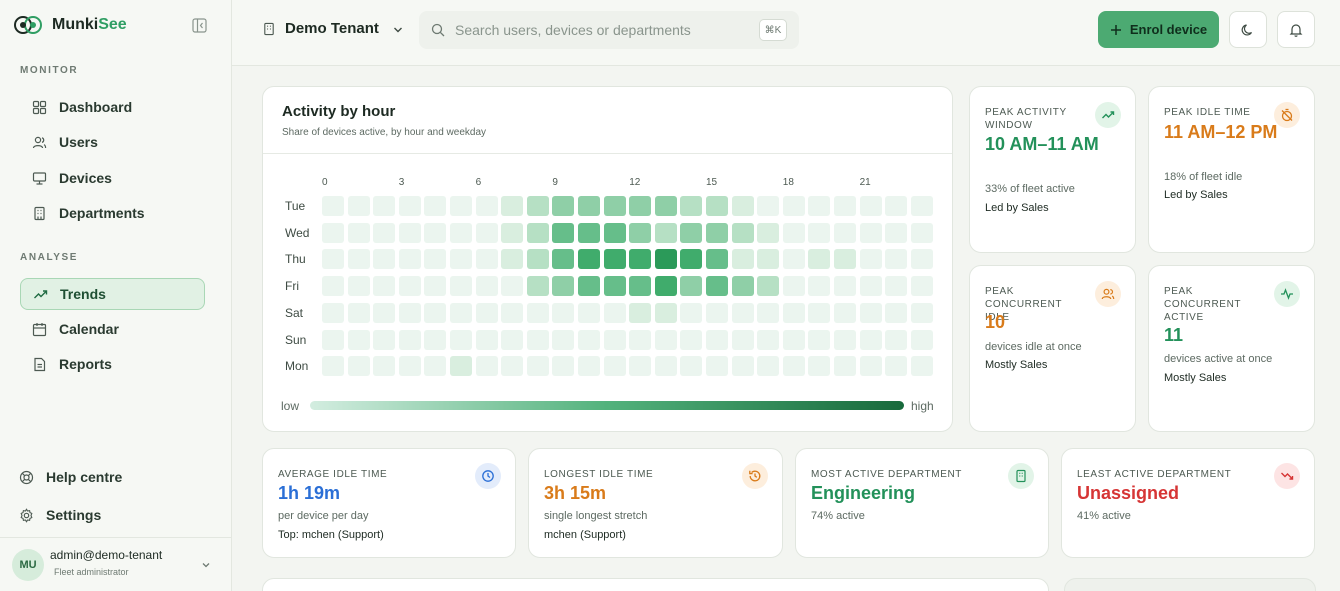  Describe the element at coordinates (112, 329) in the screenshot. I see `sidebar-item-calendar: Calendar` at that location.